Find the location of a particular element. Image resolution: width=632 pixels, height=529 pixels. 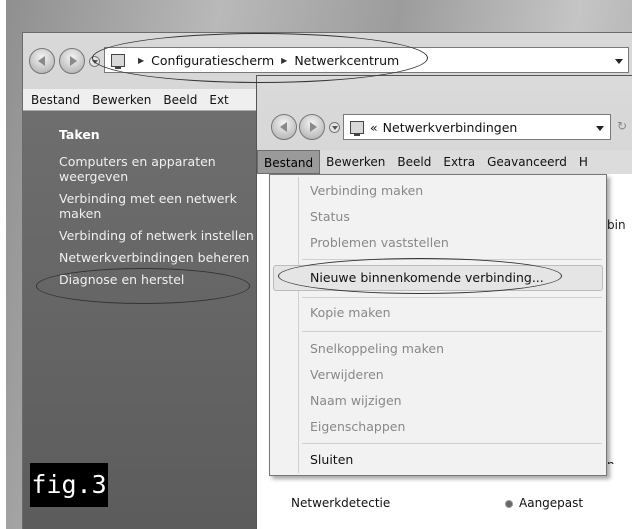

front-breadcrumb: « Netwerkverbindingen is located at coordinates (434, 128).